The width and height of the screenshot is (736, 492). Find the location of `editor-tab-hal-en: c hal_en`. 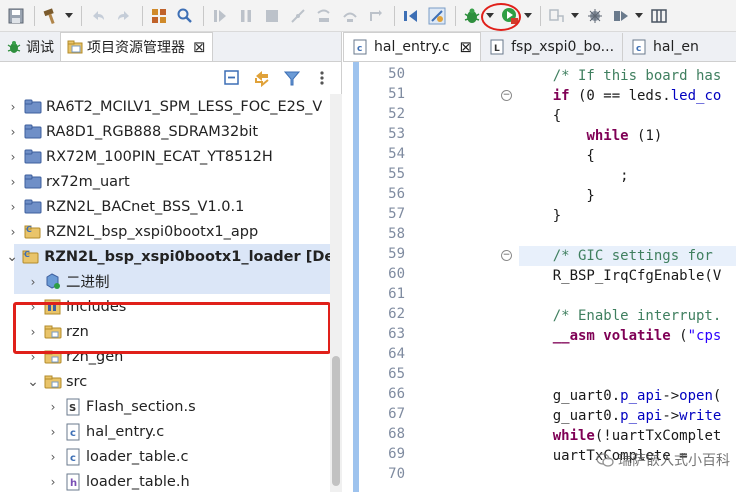

editor-tab-hal-en: c hal_en is located at coordinates (665, 47).